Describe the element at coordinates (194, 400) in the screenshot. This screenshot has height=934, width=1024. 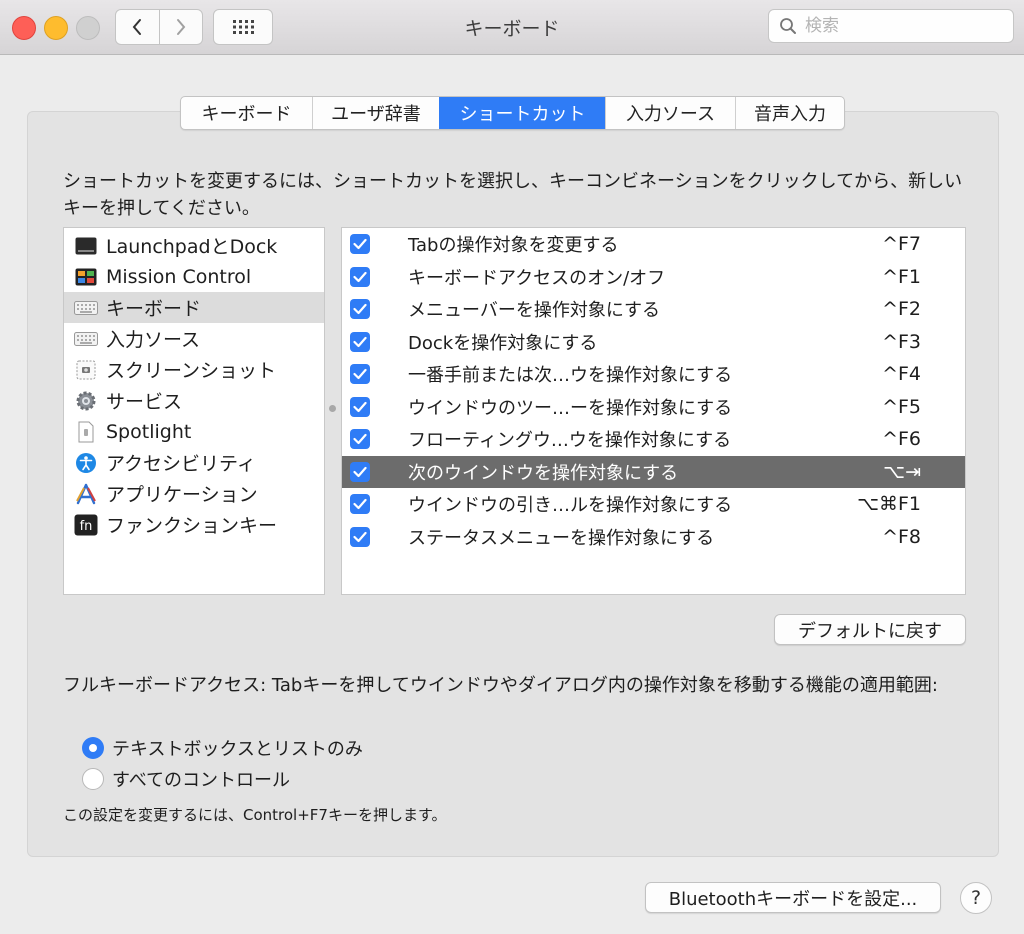
I see `category-services: サービス` at that location.